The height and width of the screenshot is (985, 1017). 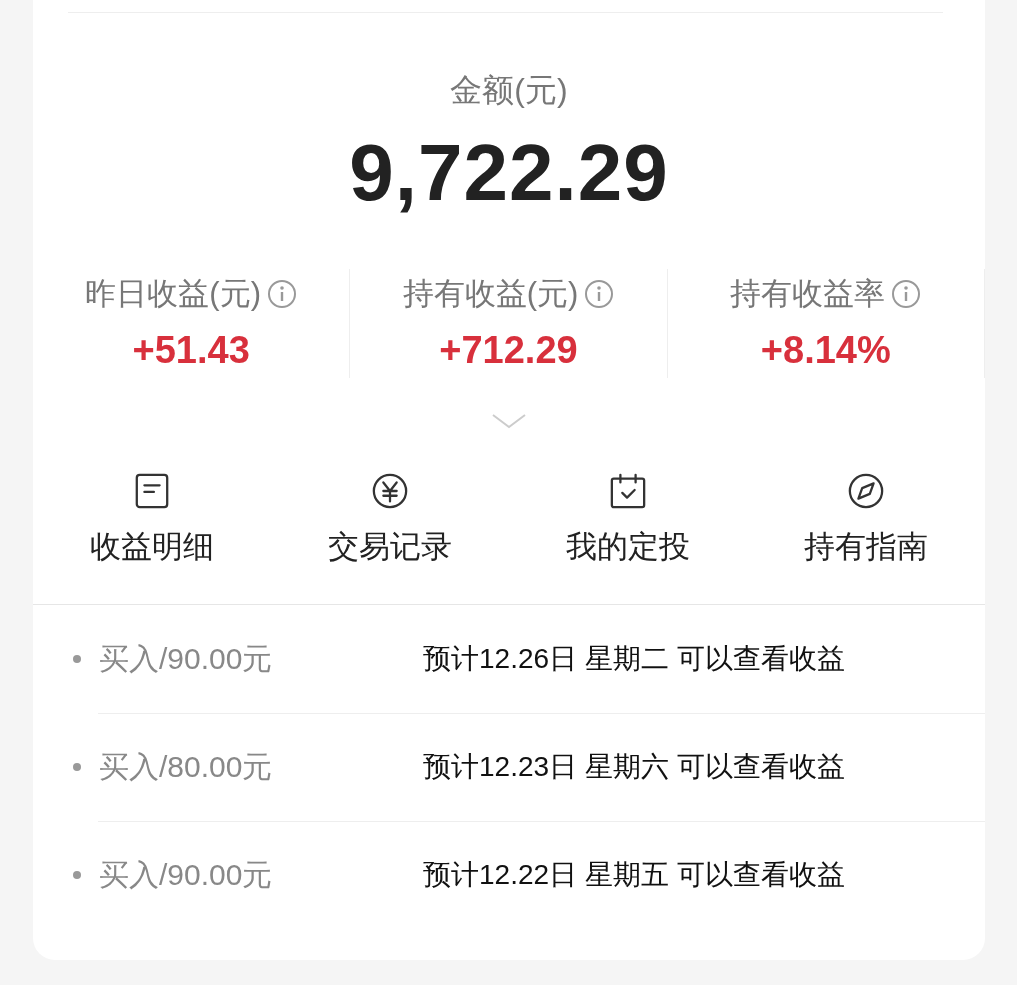 What do you see at coordinates (390, 520) in the screenshot?
I see `shortcut-button: 交易记录` at bounding box center [390, 520].